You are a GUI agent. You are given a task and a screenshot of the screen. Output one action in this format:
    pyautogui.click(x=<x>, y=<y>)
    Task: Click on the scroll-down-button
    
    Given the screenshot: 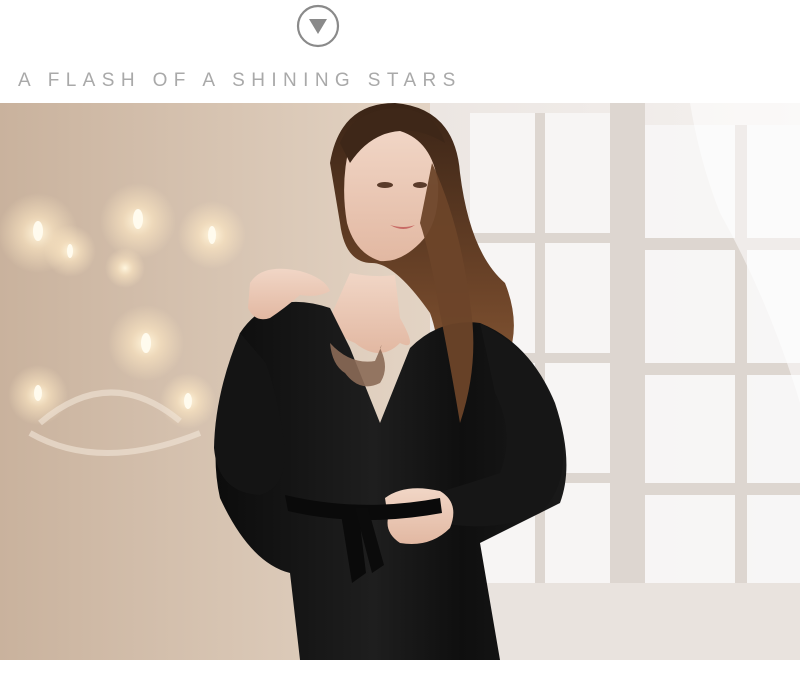 What is the action you would take?
    pyautogui.click(x=318, y=26)
    